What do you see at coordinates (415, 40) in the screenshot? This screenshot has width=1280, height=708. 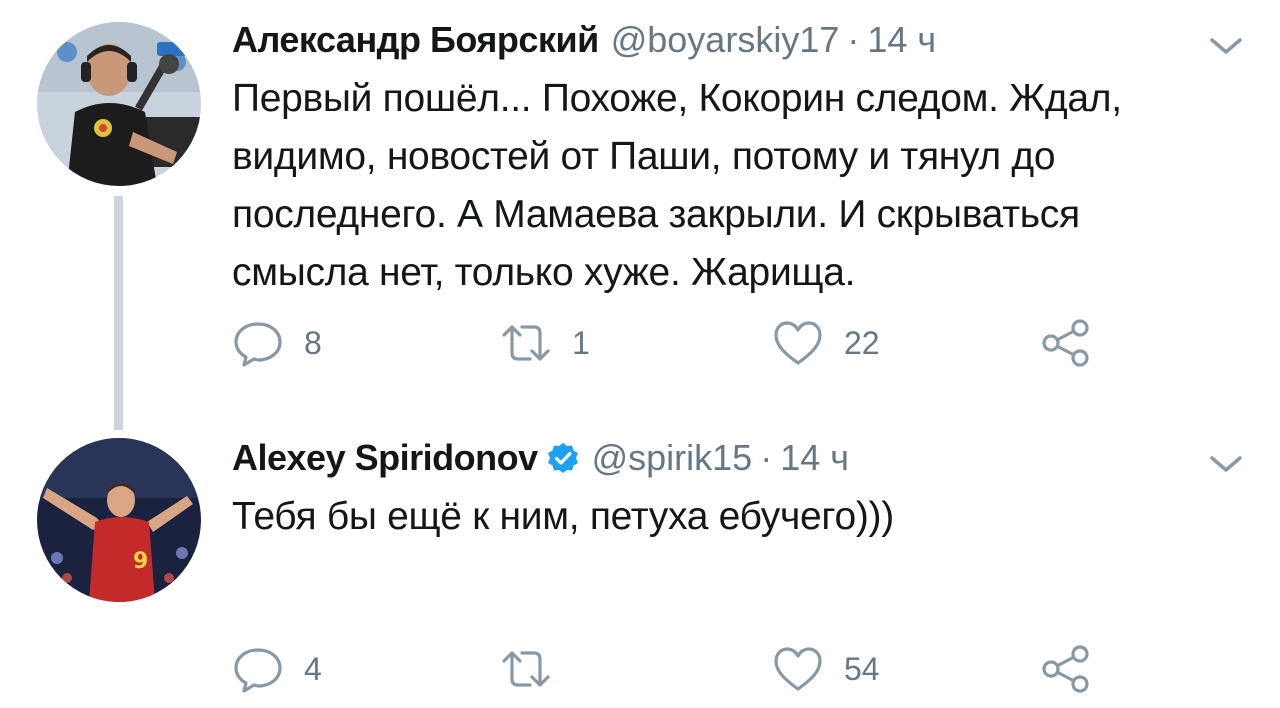 I see `author-name: Александр Боярский` at bounding box center [415, 40].